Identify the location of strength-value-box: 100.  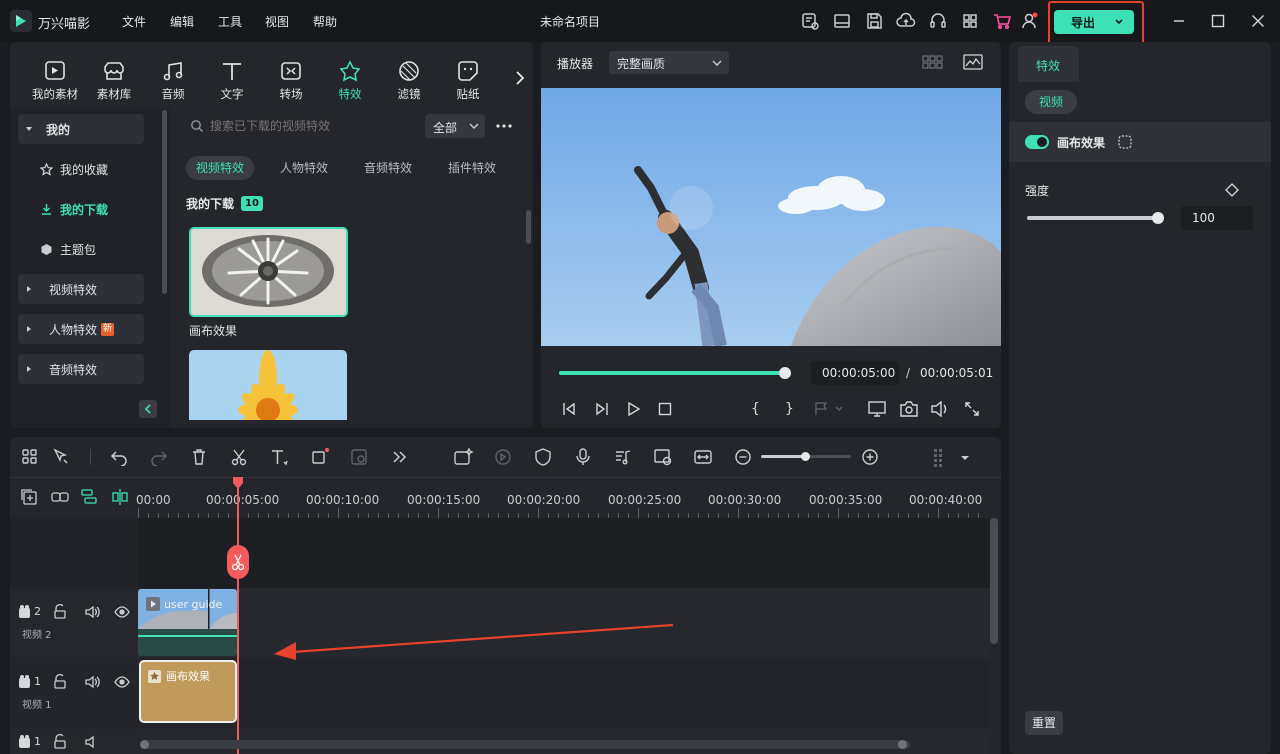
(1217, 218).